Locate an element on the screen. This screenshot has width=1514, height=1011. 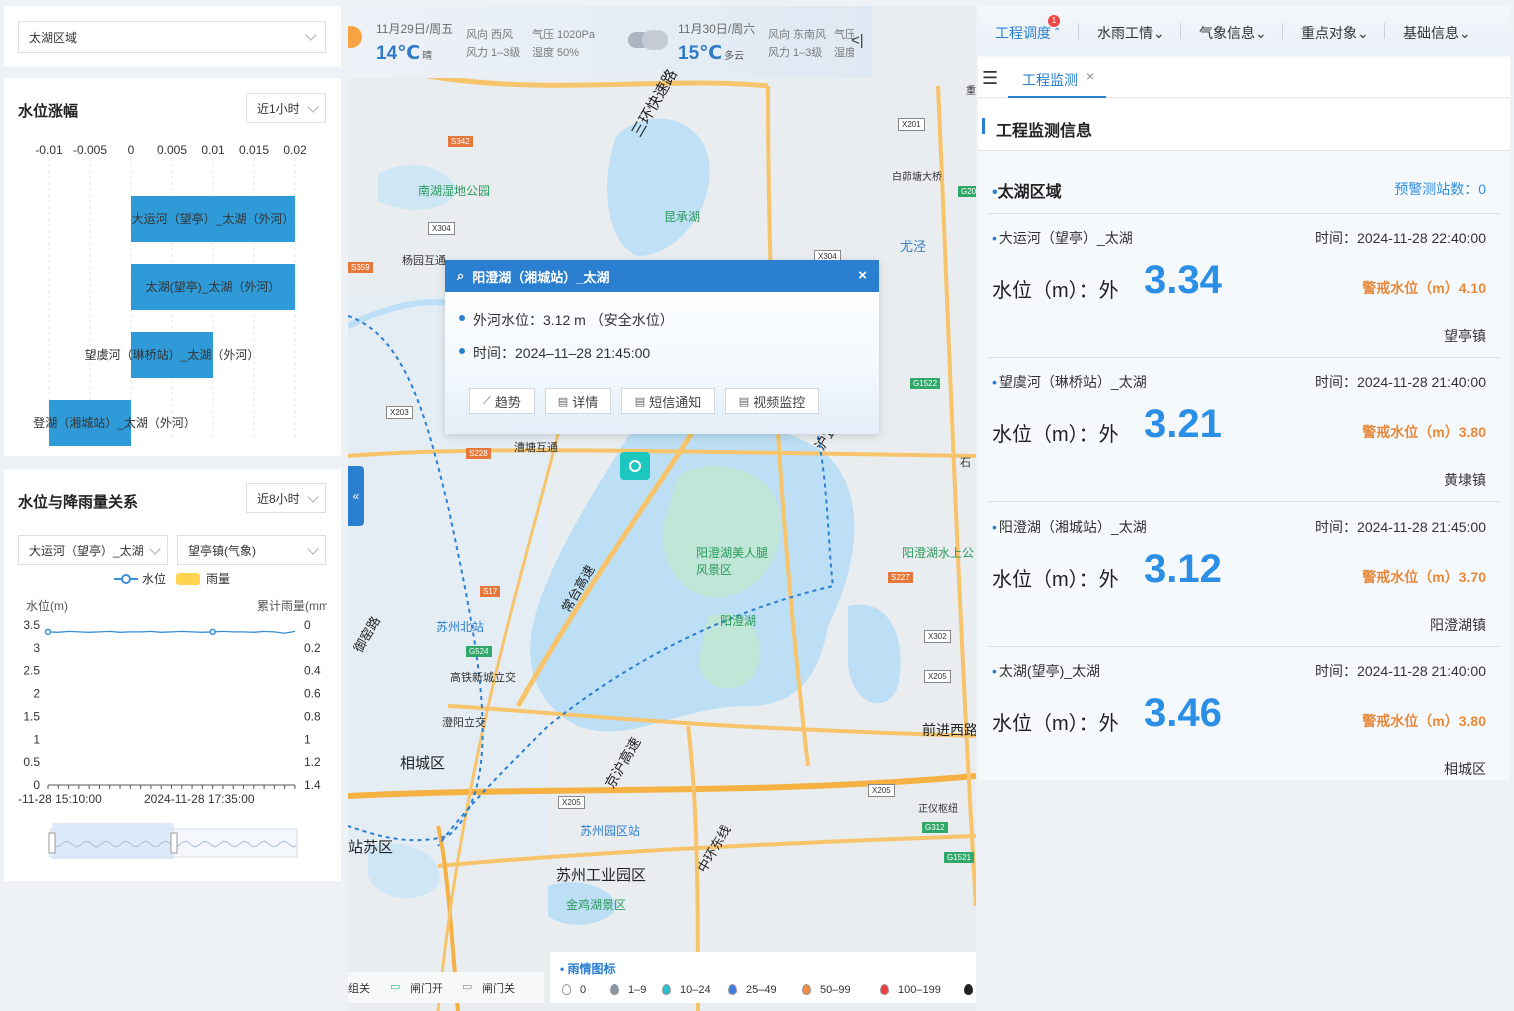
road-tag: S342 is located at coordinates (460, 141).